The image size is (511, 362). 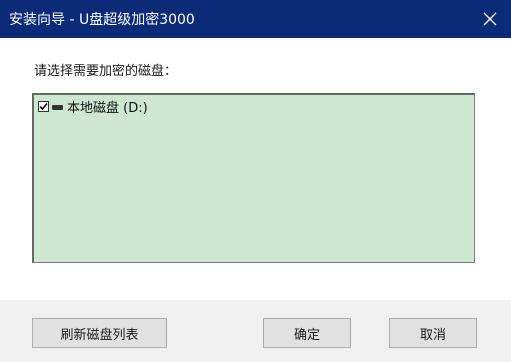 What do you see at coordinates (307, 333) in the screenshot?
I see `ok-button: 确定` at bounding box center [307, 333].